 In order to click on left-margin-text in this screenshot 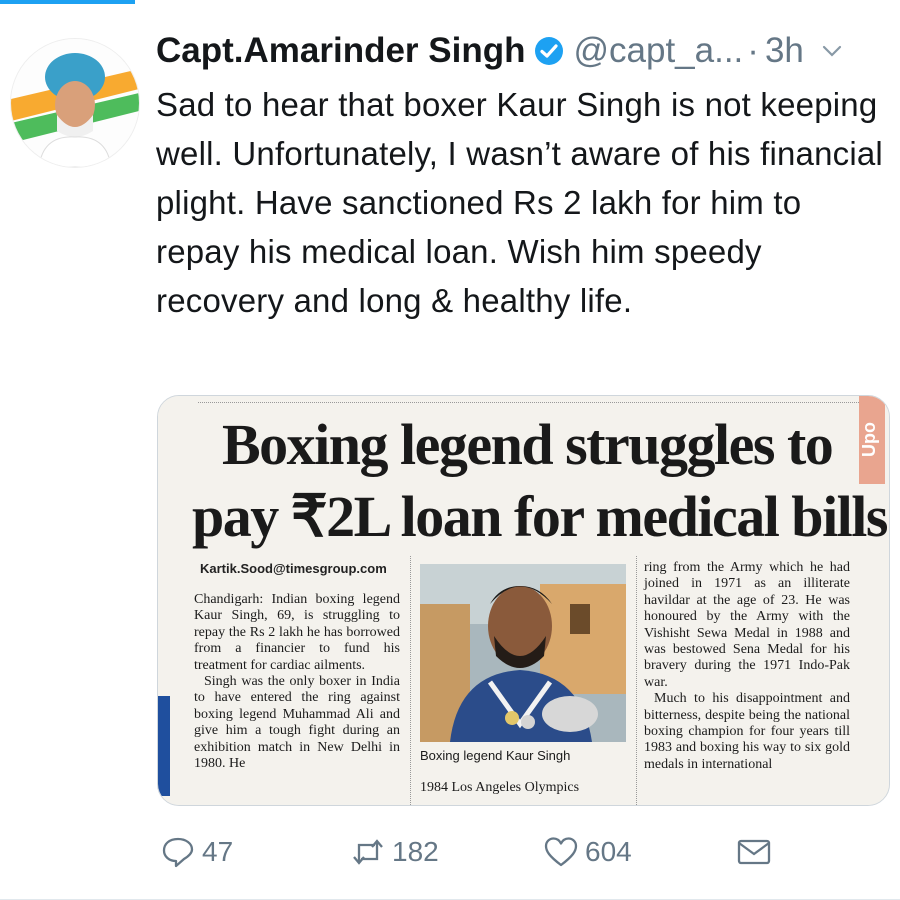, I will do `click(170, 600)`.